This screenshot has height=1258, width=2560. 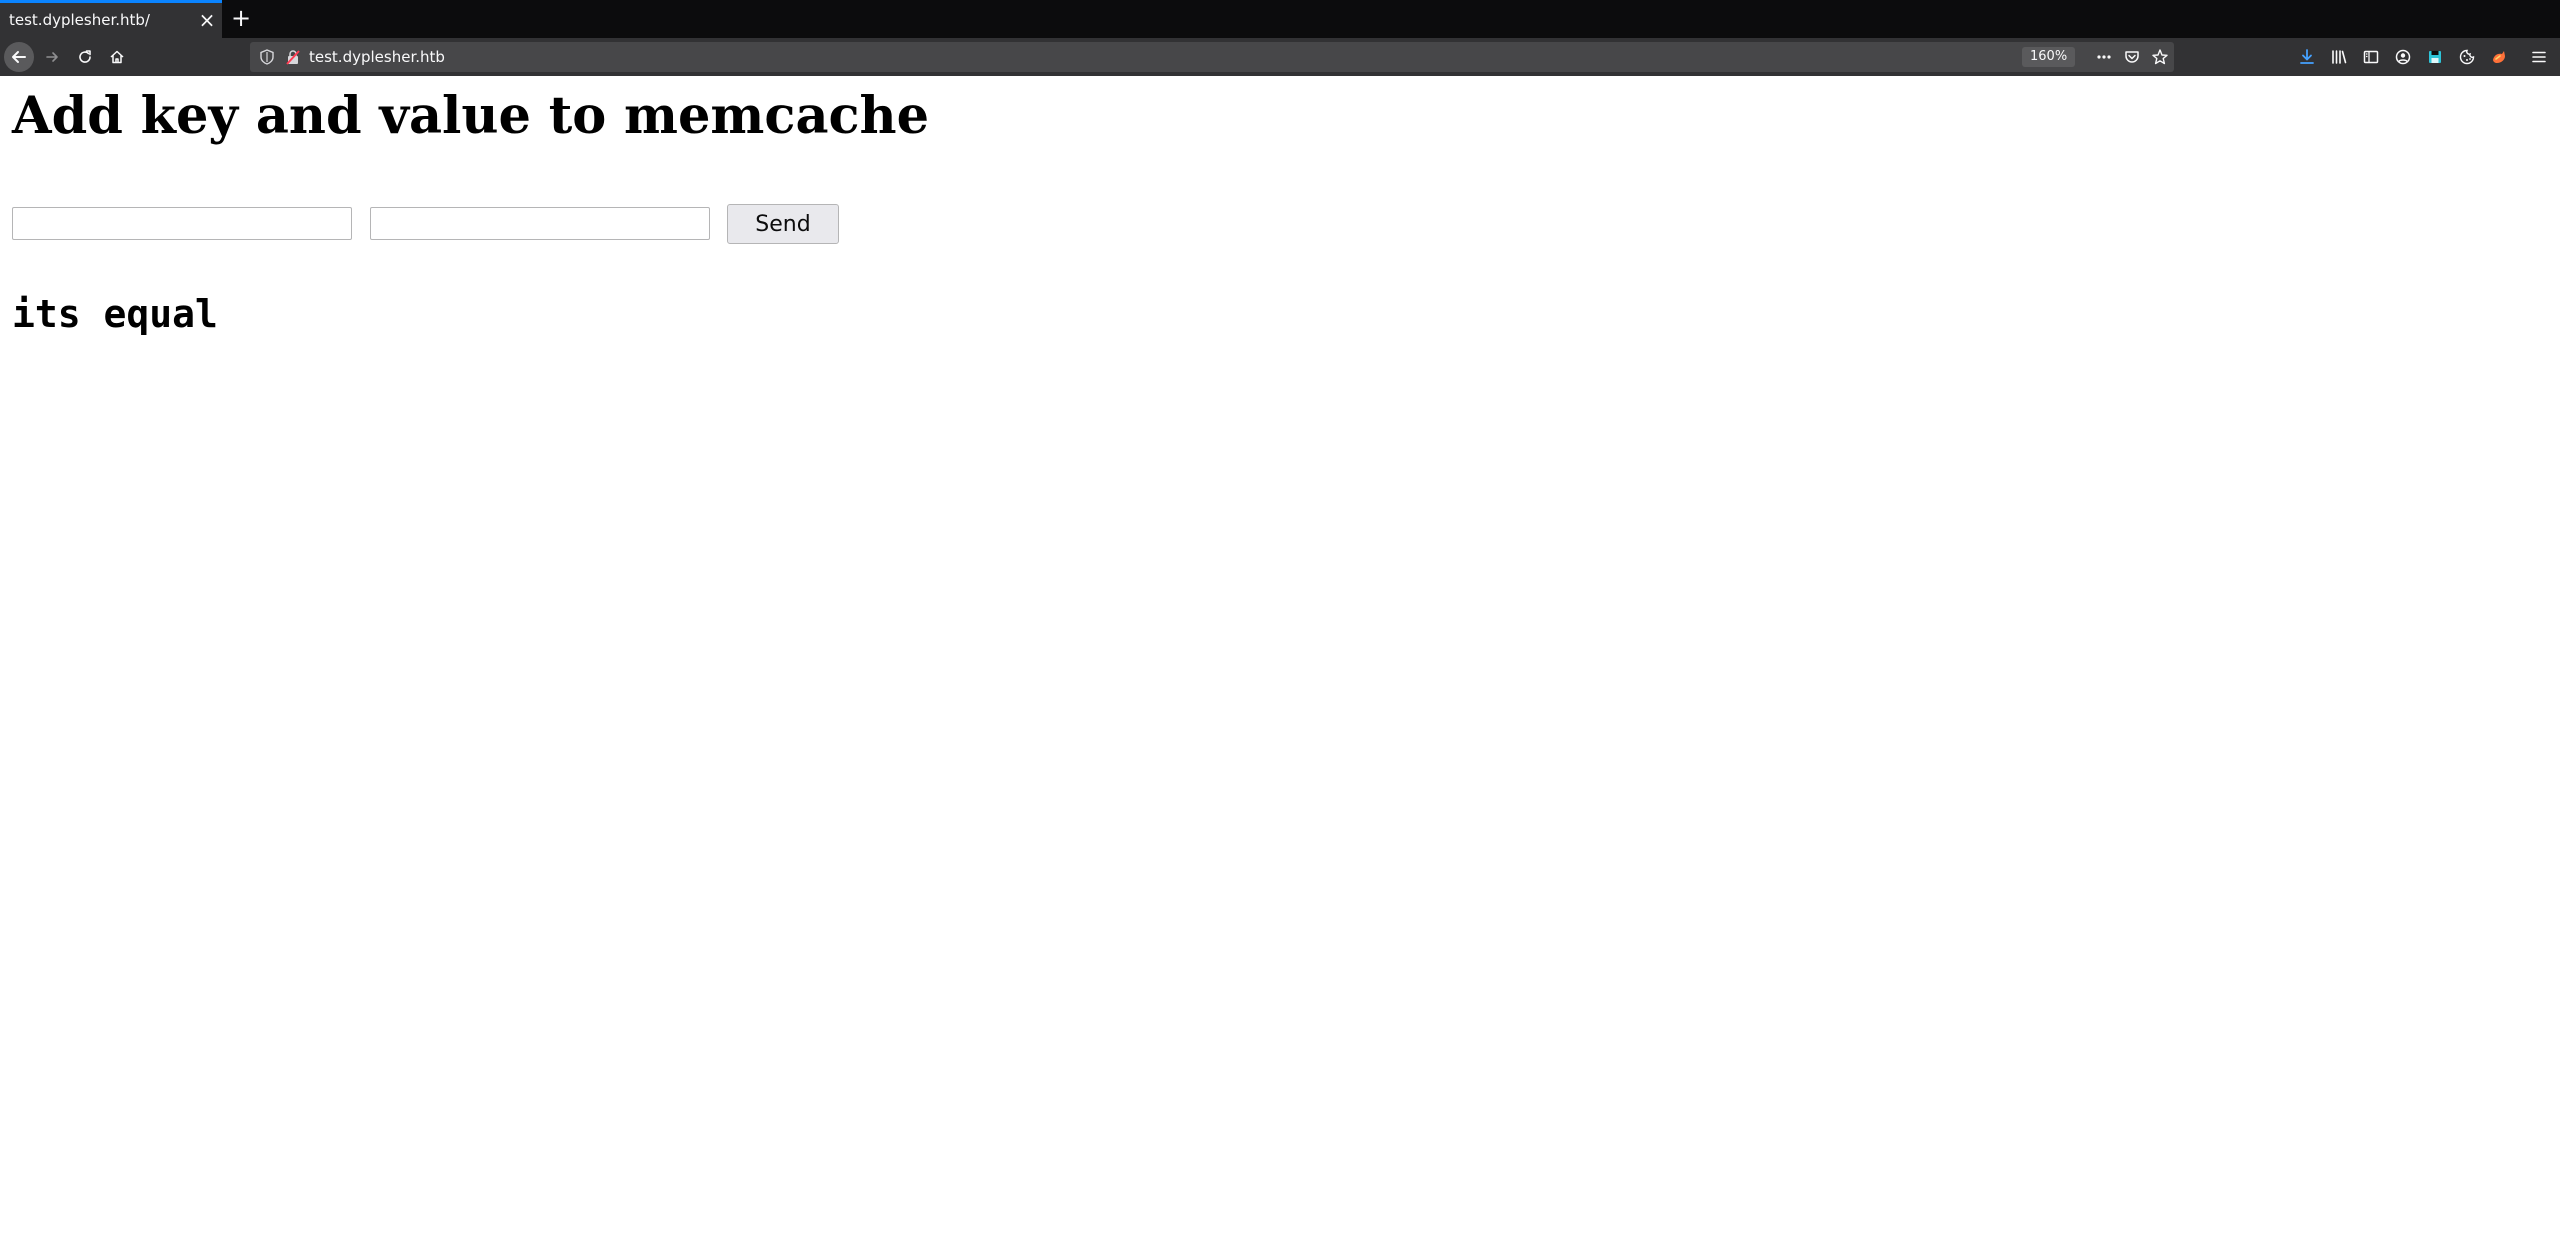 What do you see at coordinates (2539, 57) in the screenshot?
I see `menu-icon` at bounding box center [2539, 57].